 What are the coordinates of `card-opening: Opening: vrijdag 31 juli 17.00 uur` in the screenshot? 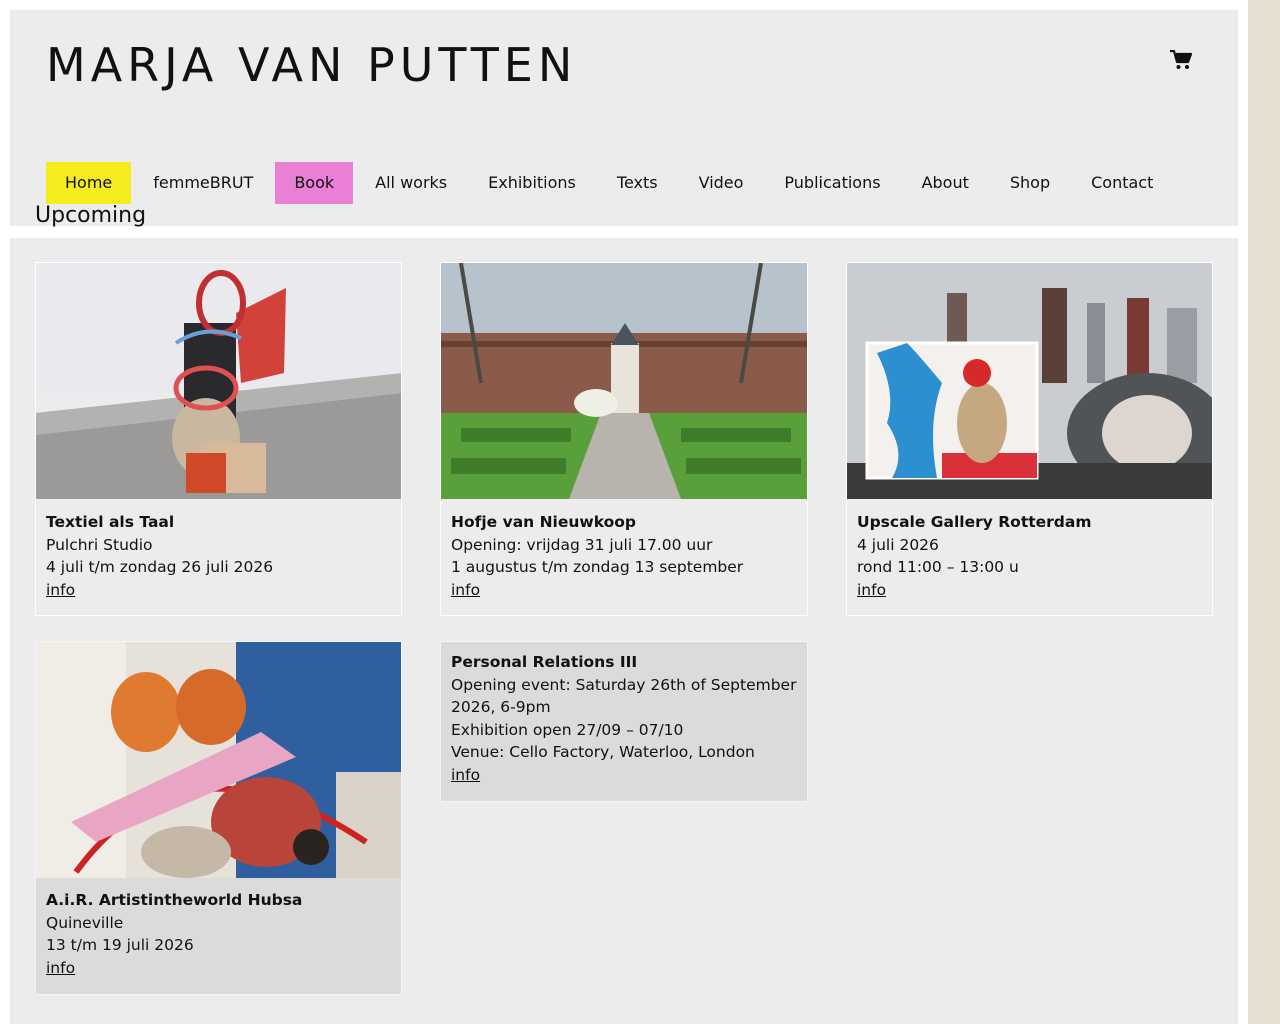 It's located at (582, 544).